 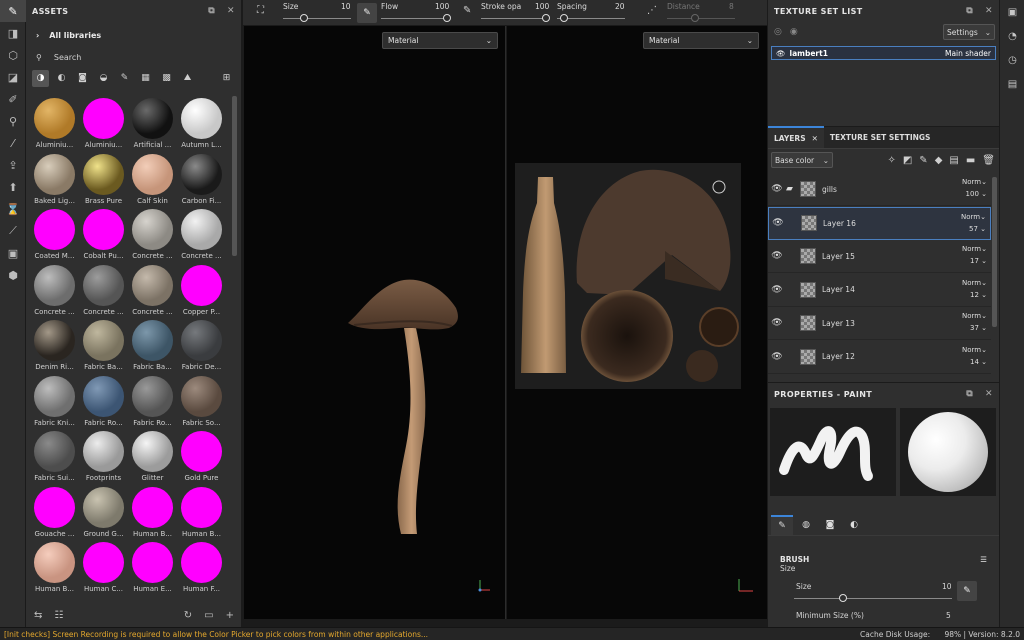 I want to click on assets-scrollbar, so click(x=234, y=176).